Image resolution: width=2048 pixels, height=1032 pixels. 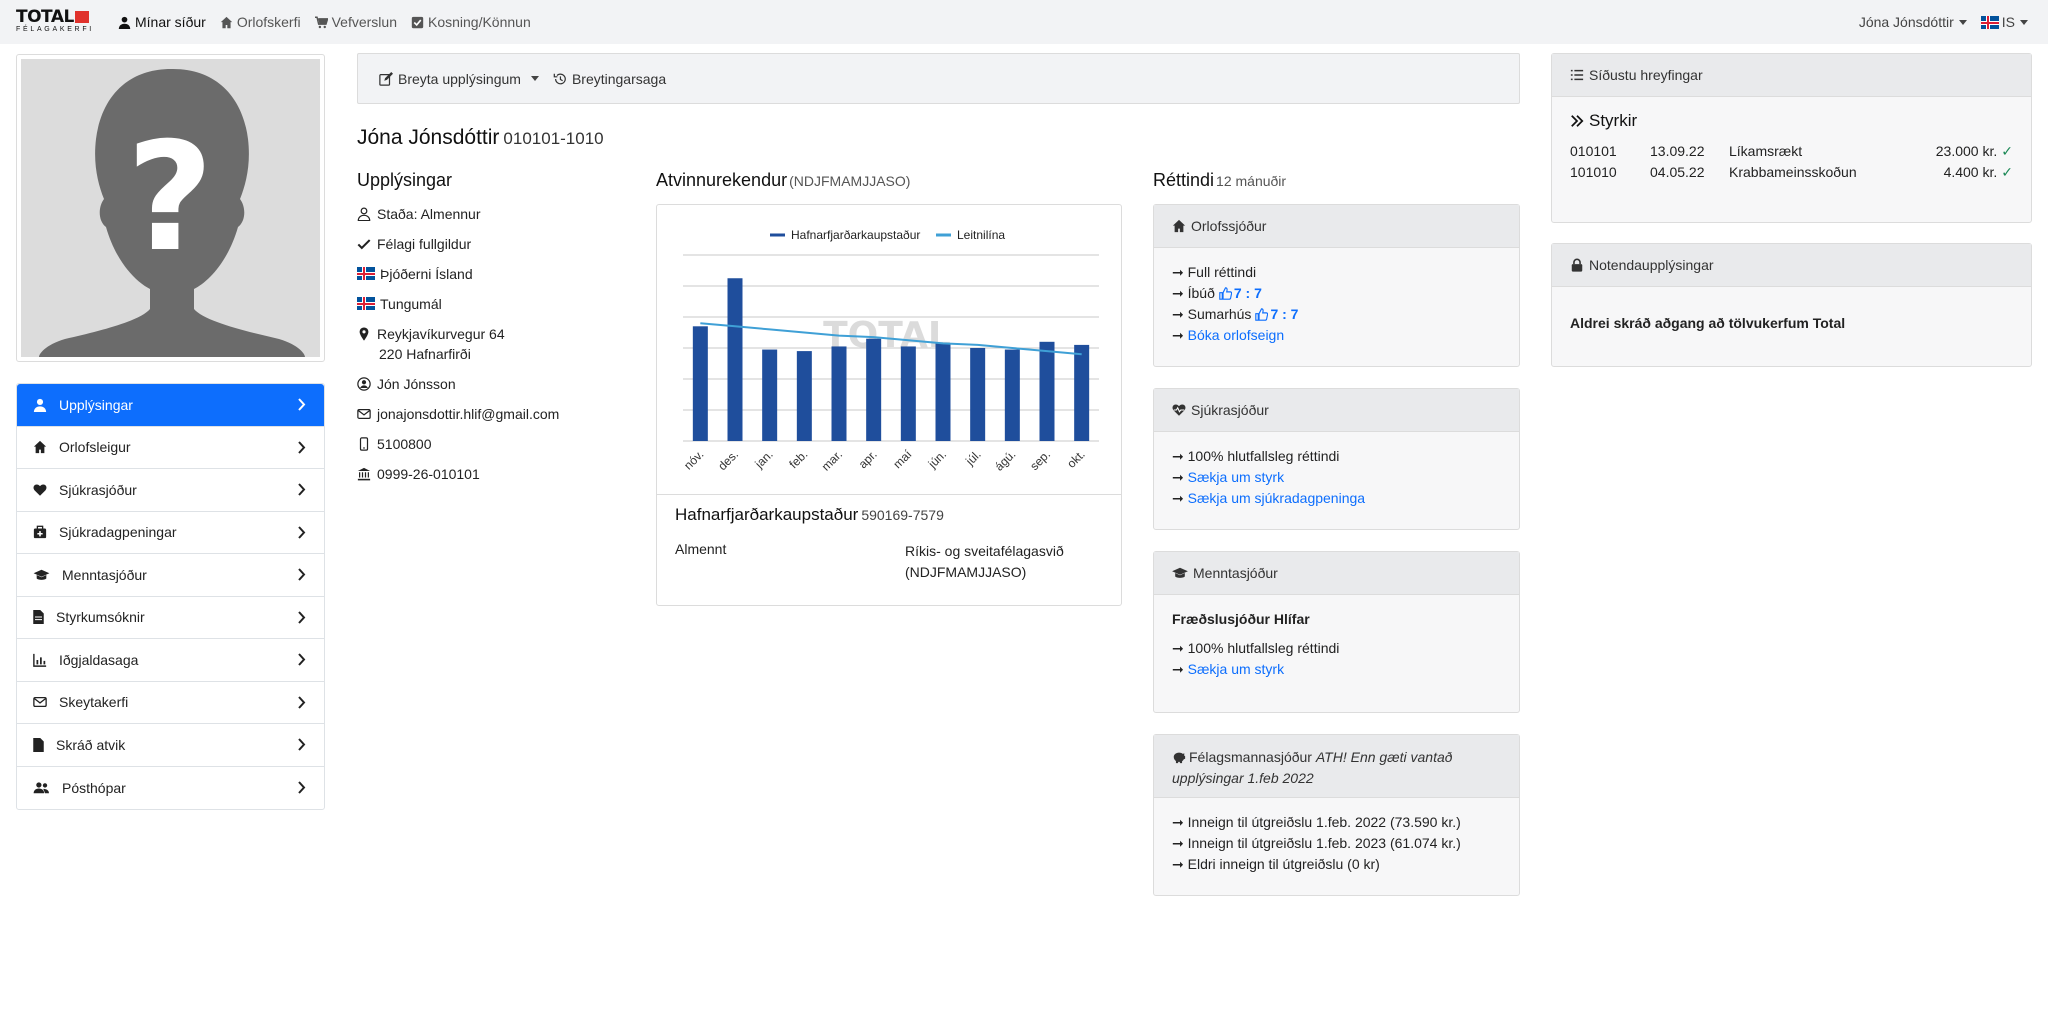 What do you see at coordinates (364, 214) in the screenshot?
I see `user-outline-icon` at bounding box center [364, 214].